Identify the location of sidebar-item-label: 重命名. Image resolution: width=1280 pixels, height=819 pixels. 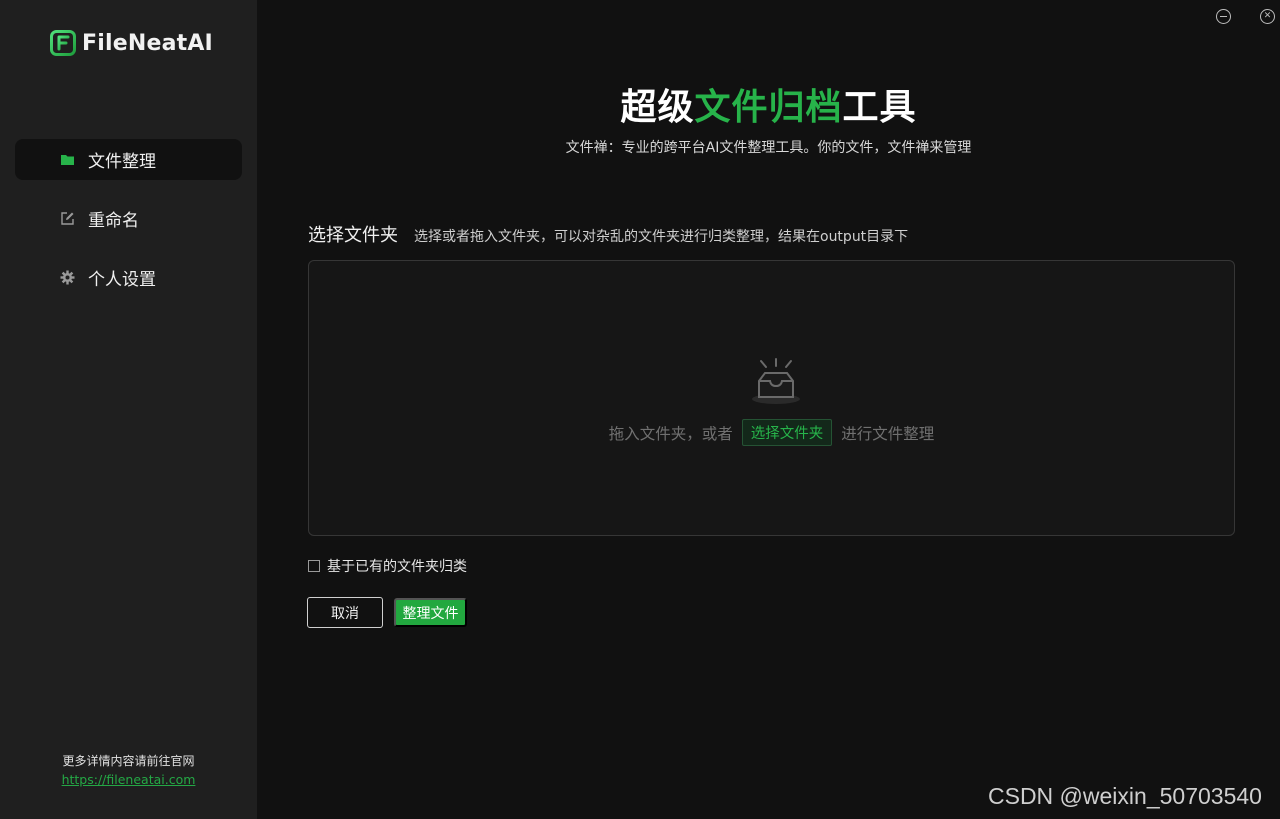
(113, 221).